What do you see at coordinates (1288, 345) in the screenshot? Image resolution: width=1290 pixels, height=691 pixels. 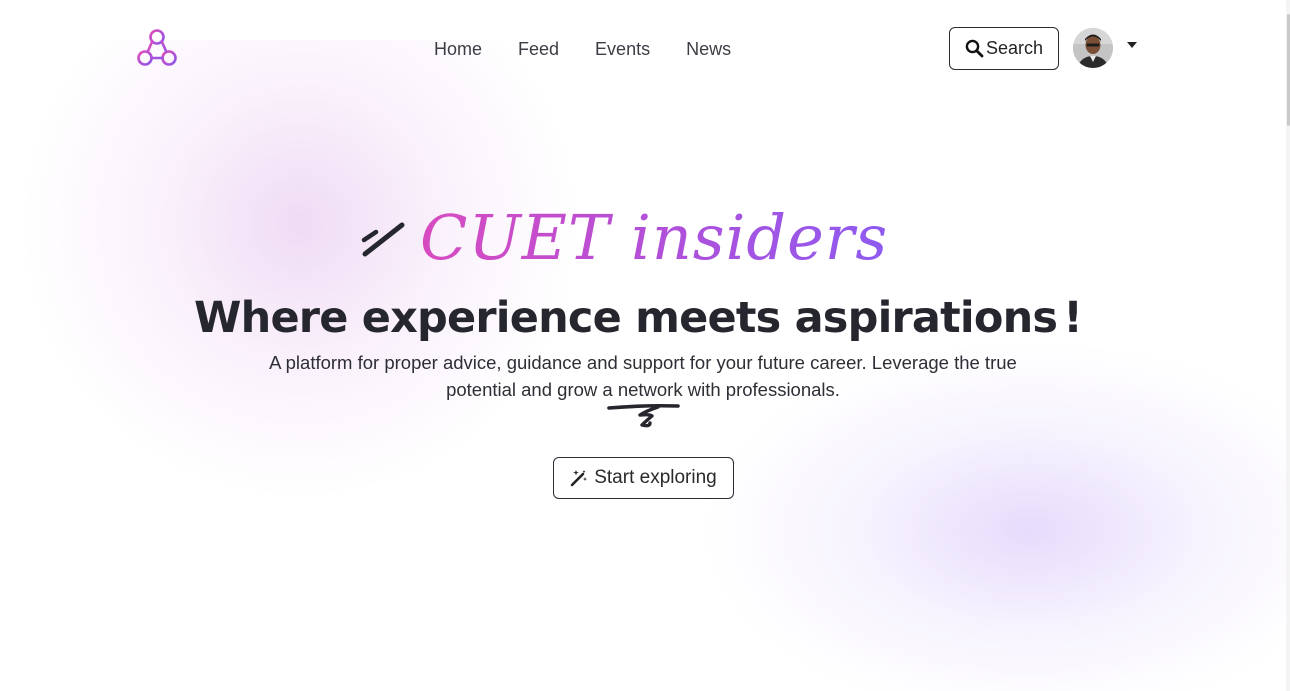 I see `scrollbar-track` at bounding box center [1288, 345].